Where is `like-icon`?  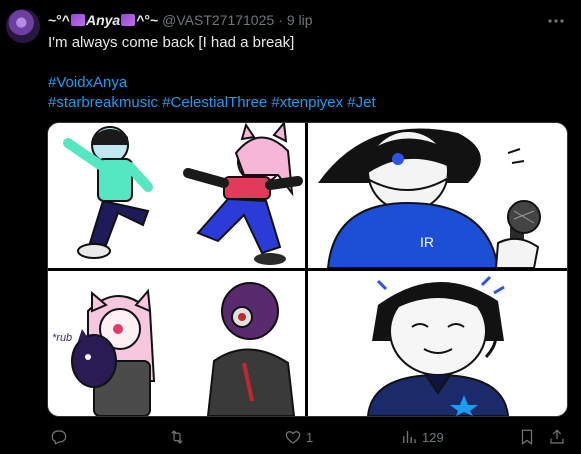
like-icon is located at coordinates (293, 437).